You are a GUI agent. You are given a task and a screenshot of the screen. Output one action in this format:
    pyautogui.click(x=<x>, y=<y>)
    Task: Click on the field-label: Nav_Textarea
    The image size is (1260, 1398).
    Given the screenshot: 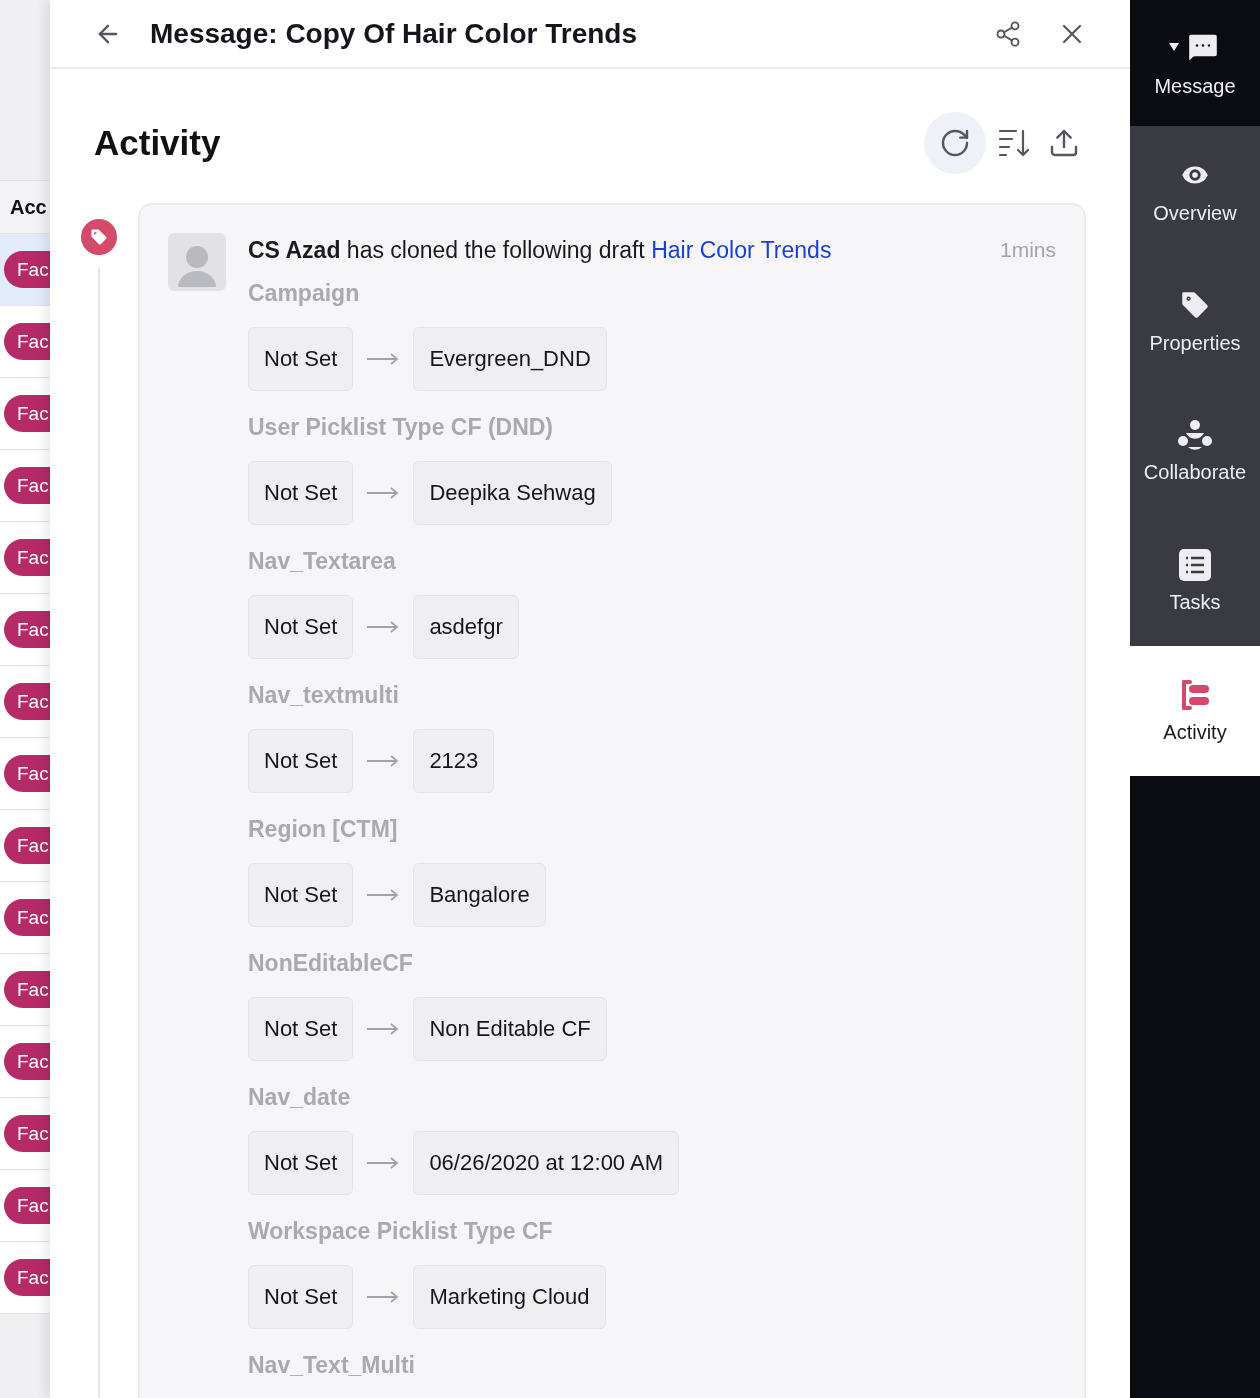 What is the action you would take?
    pyautogui.click(x=322, y=562)
    